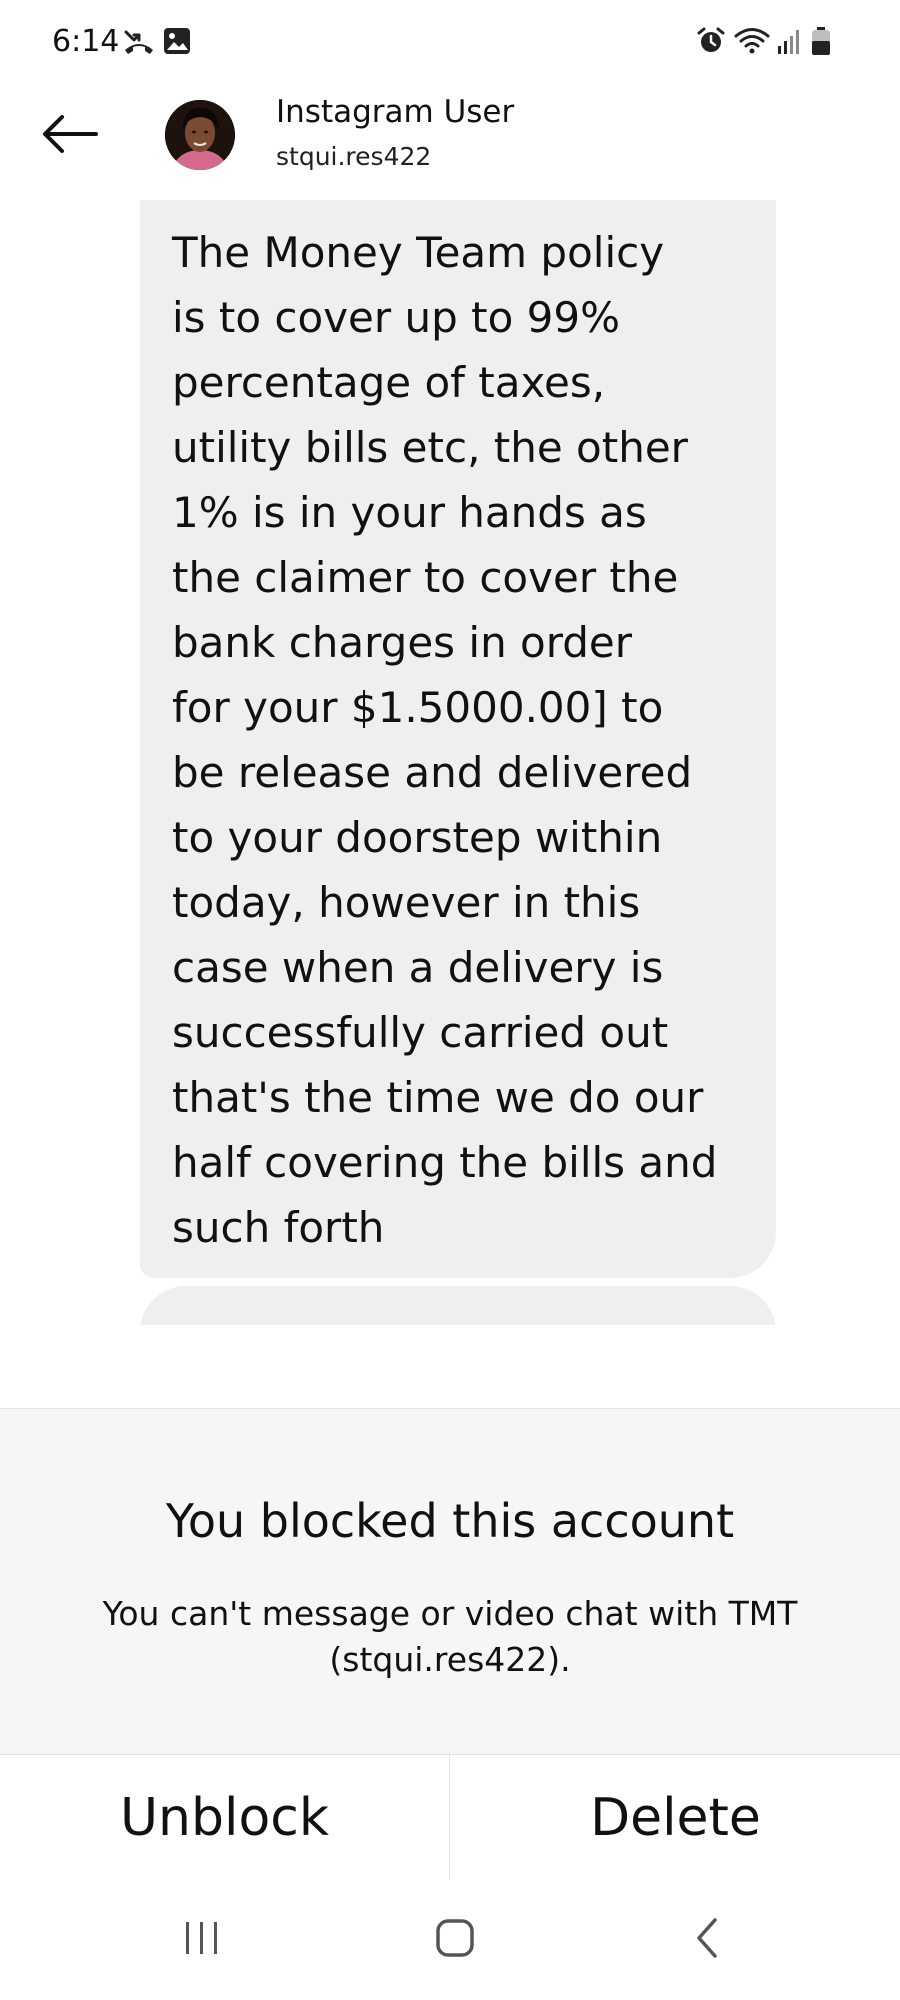  What do you see at coordinates (675, 1818) in the screenshot?
I see `delete-button: Delete` at bounding box center [675, 1818].